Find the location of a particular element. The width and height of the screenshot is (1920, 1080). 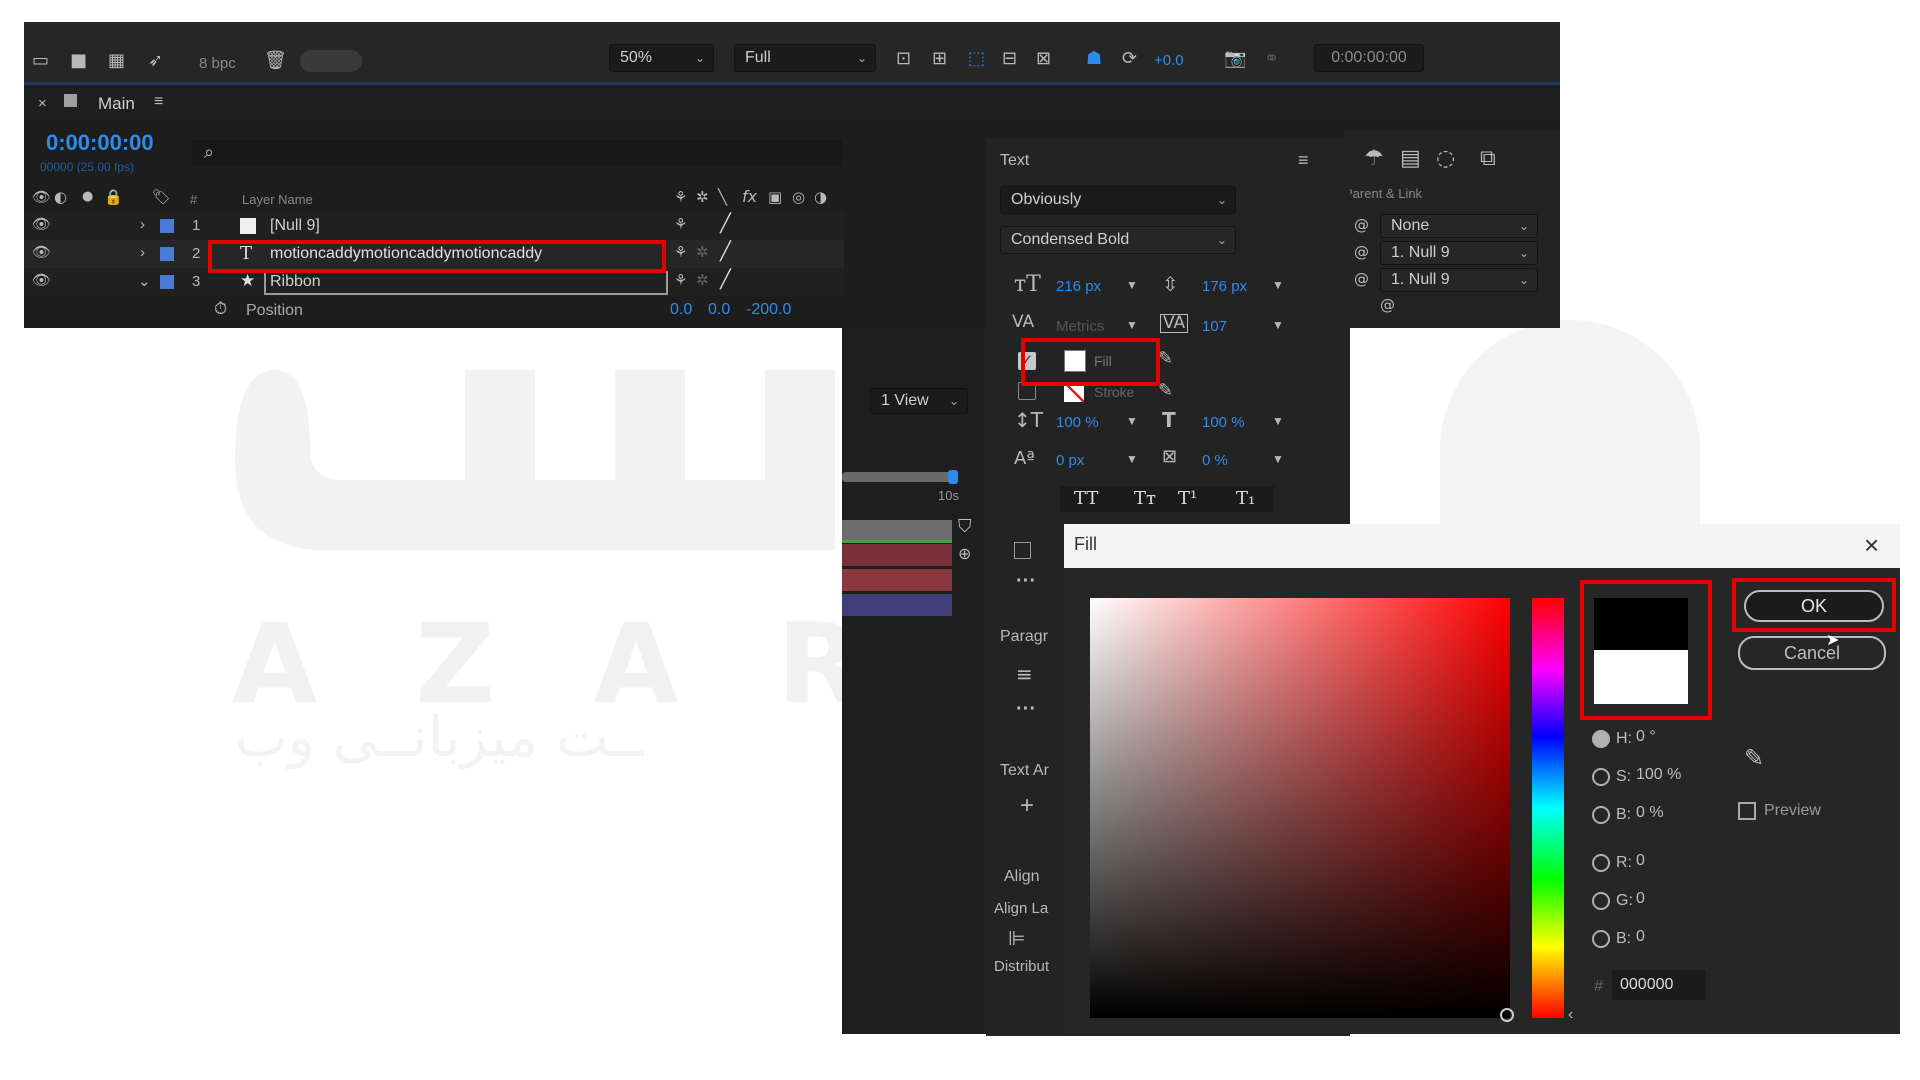

hue-radio is located at coordinates (1601, 739).